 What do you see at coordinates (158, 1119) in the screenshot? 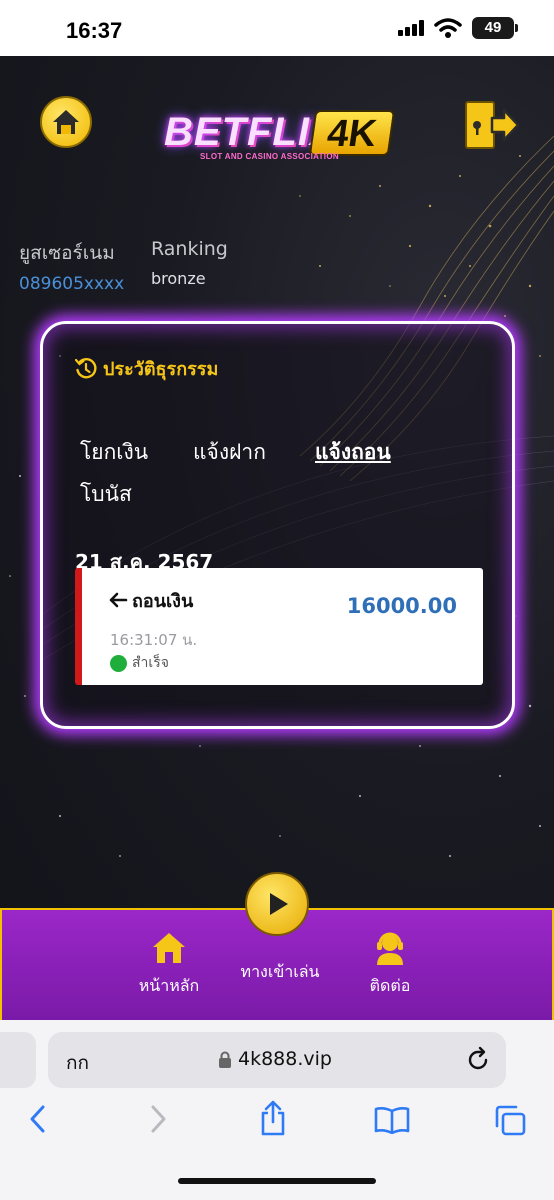
I see `forward-icon` at bounding box center [158, 1119].